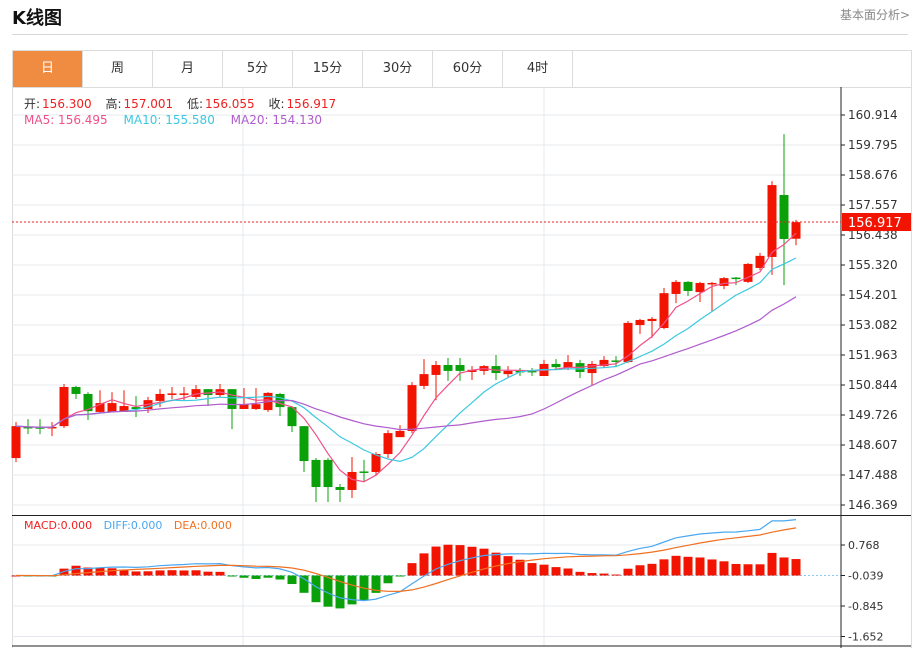  Describe the element at coordinates (864, 545) in the screenshot. I see `macd-tick-label: 0.768` at that location.